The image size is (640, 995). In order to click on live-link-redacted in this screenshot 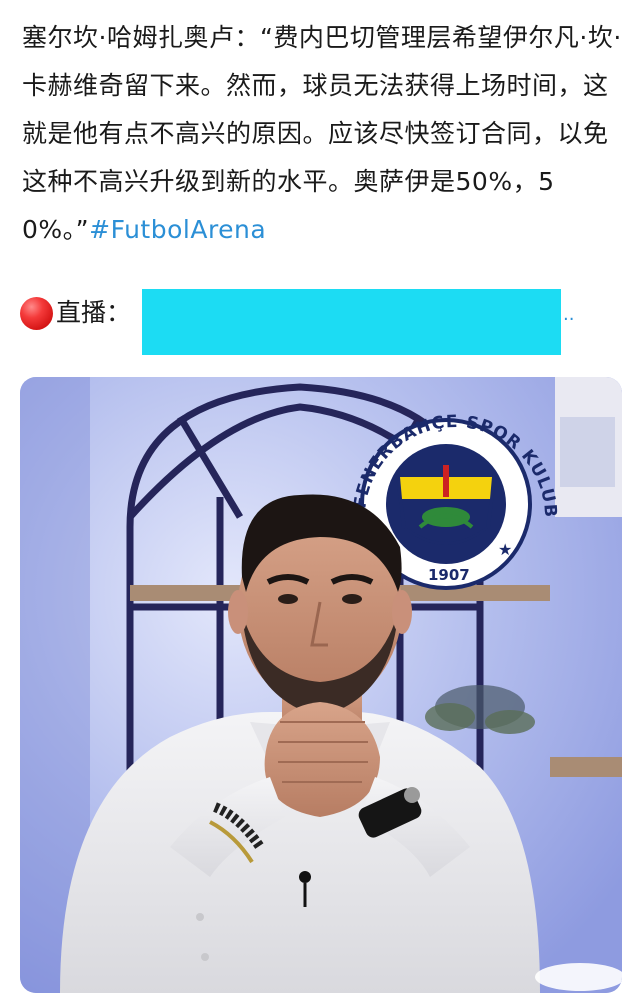, I will do `click(351, 322)`.